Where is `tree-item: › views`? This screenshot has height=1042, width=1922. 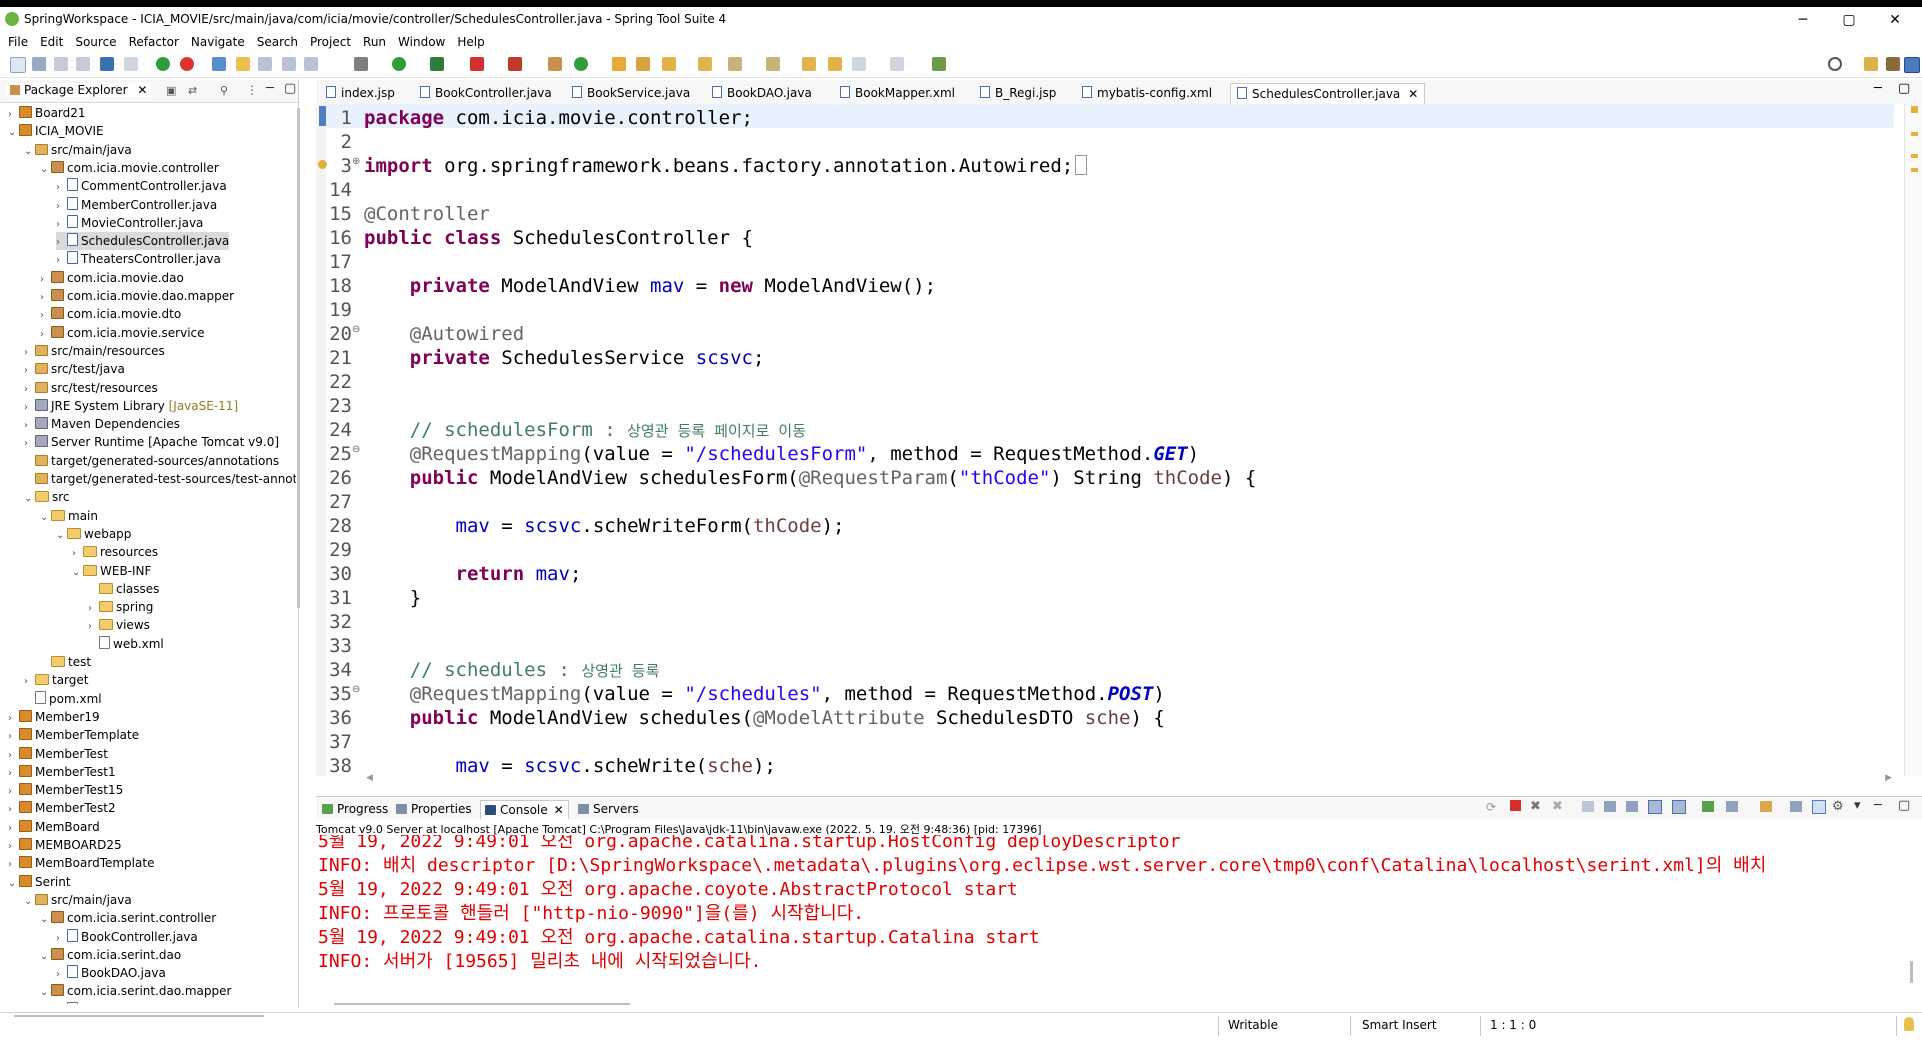
tree-item: › views is located at coordinates (119, 625).